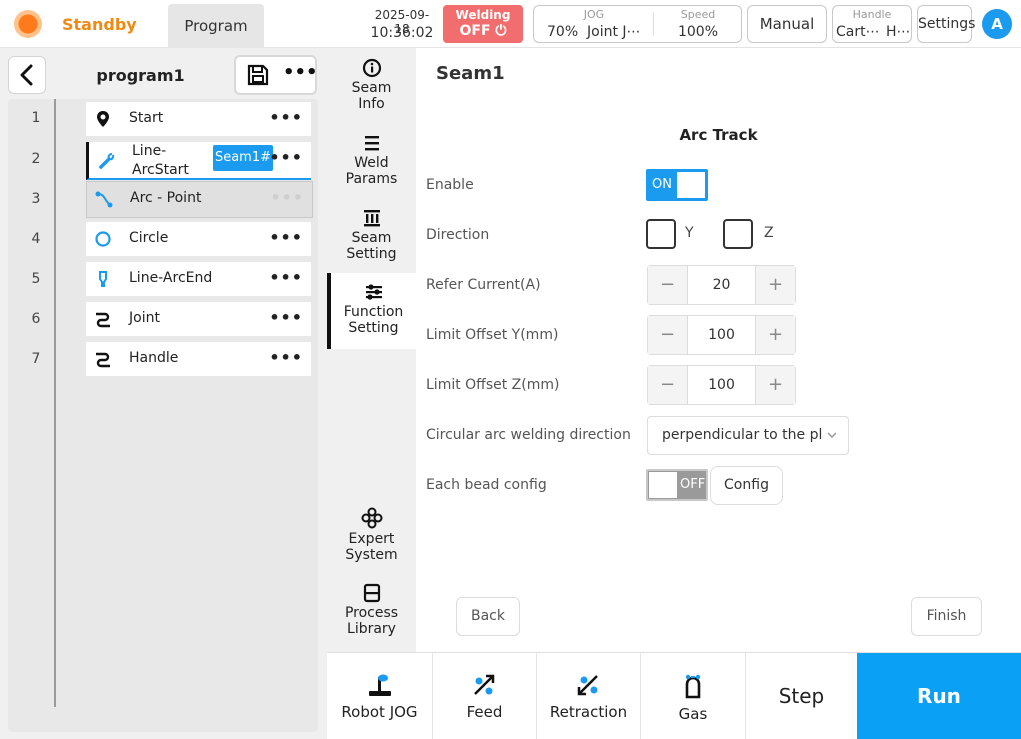 The width and height of the screenshot is (1021, 739). I want to click on refer-current-input: 20, so click(721, 285).